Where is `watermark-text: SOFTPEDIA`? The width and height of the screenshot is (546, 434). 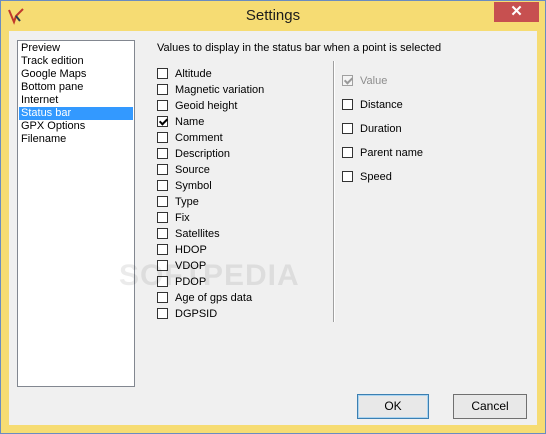 watermark-text: SOFTPEDIA is located at coordinates (209, 275).